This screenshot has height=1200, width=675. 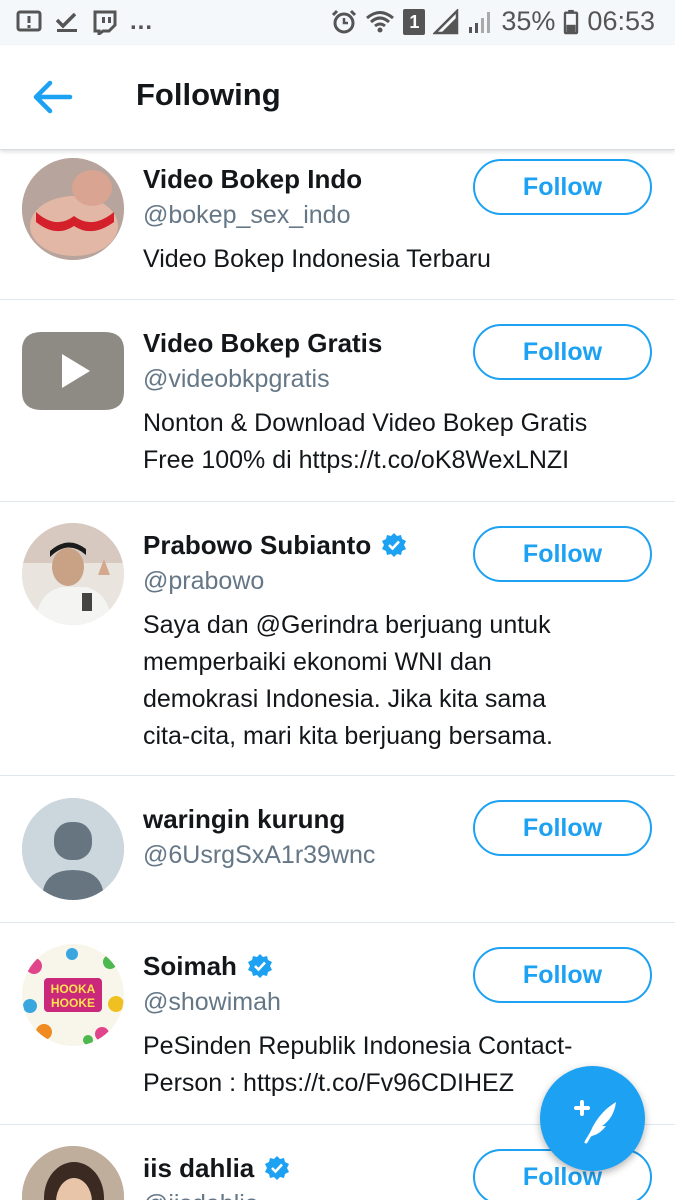 I want to click on page-title: Following, so click(x=208, y=94).